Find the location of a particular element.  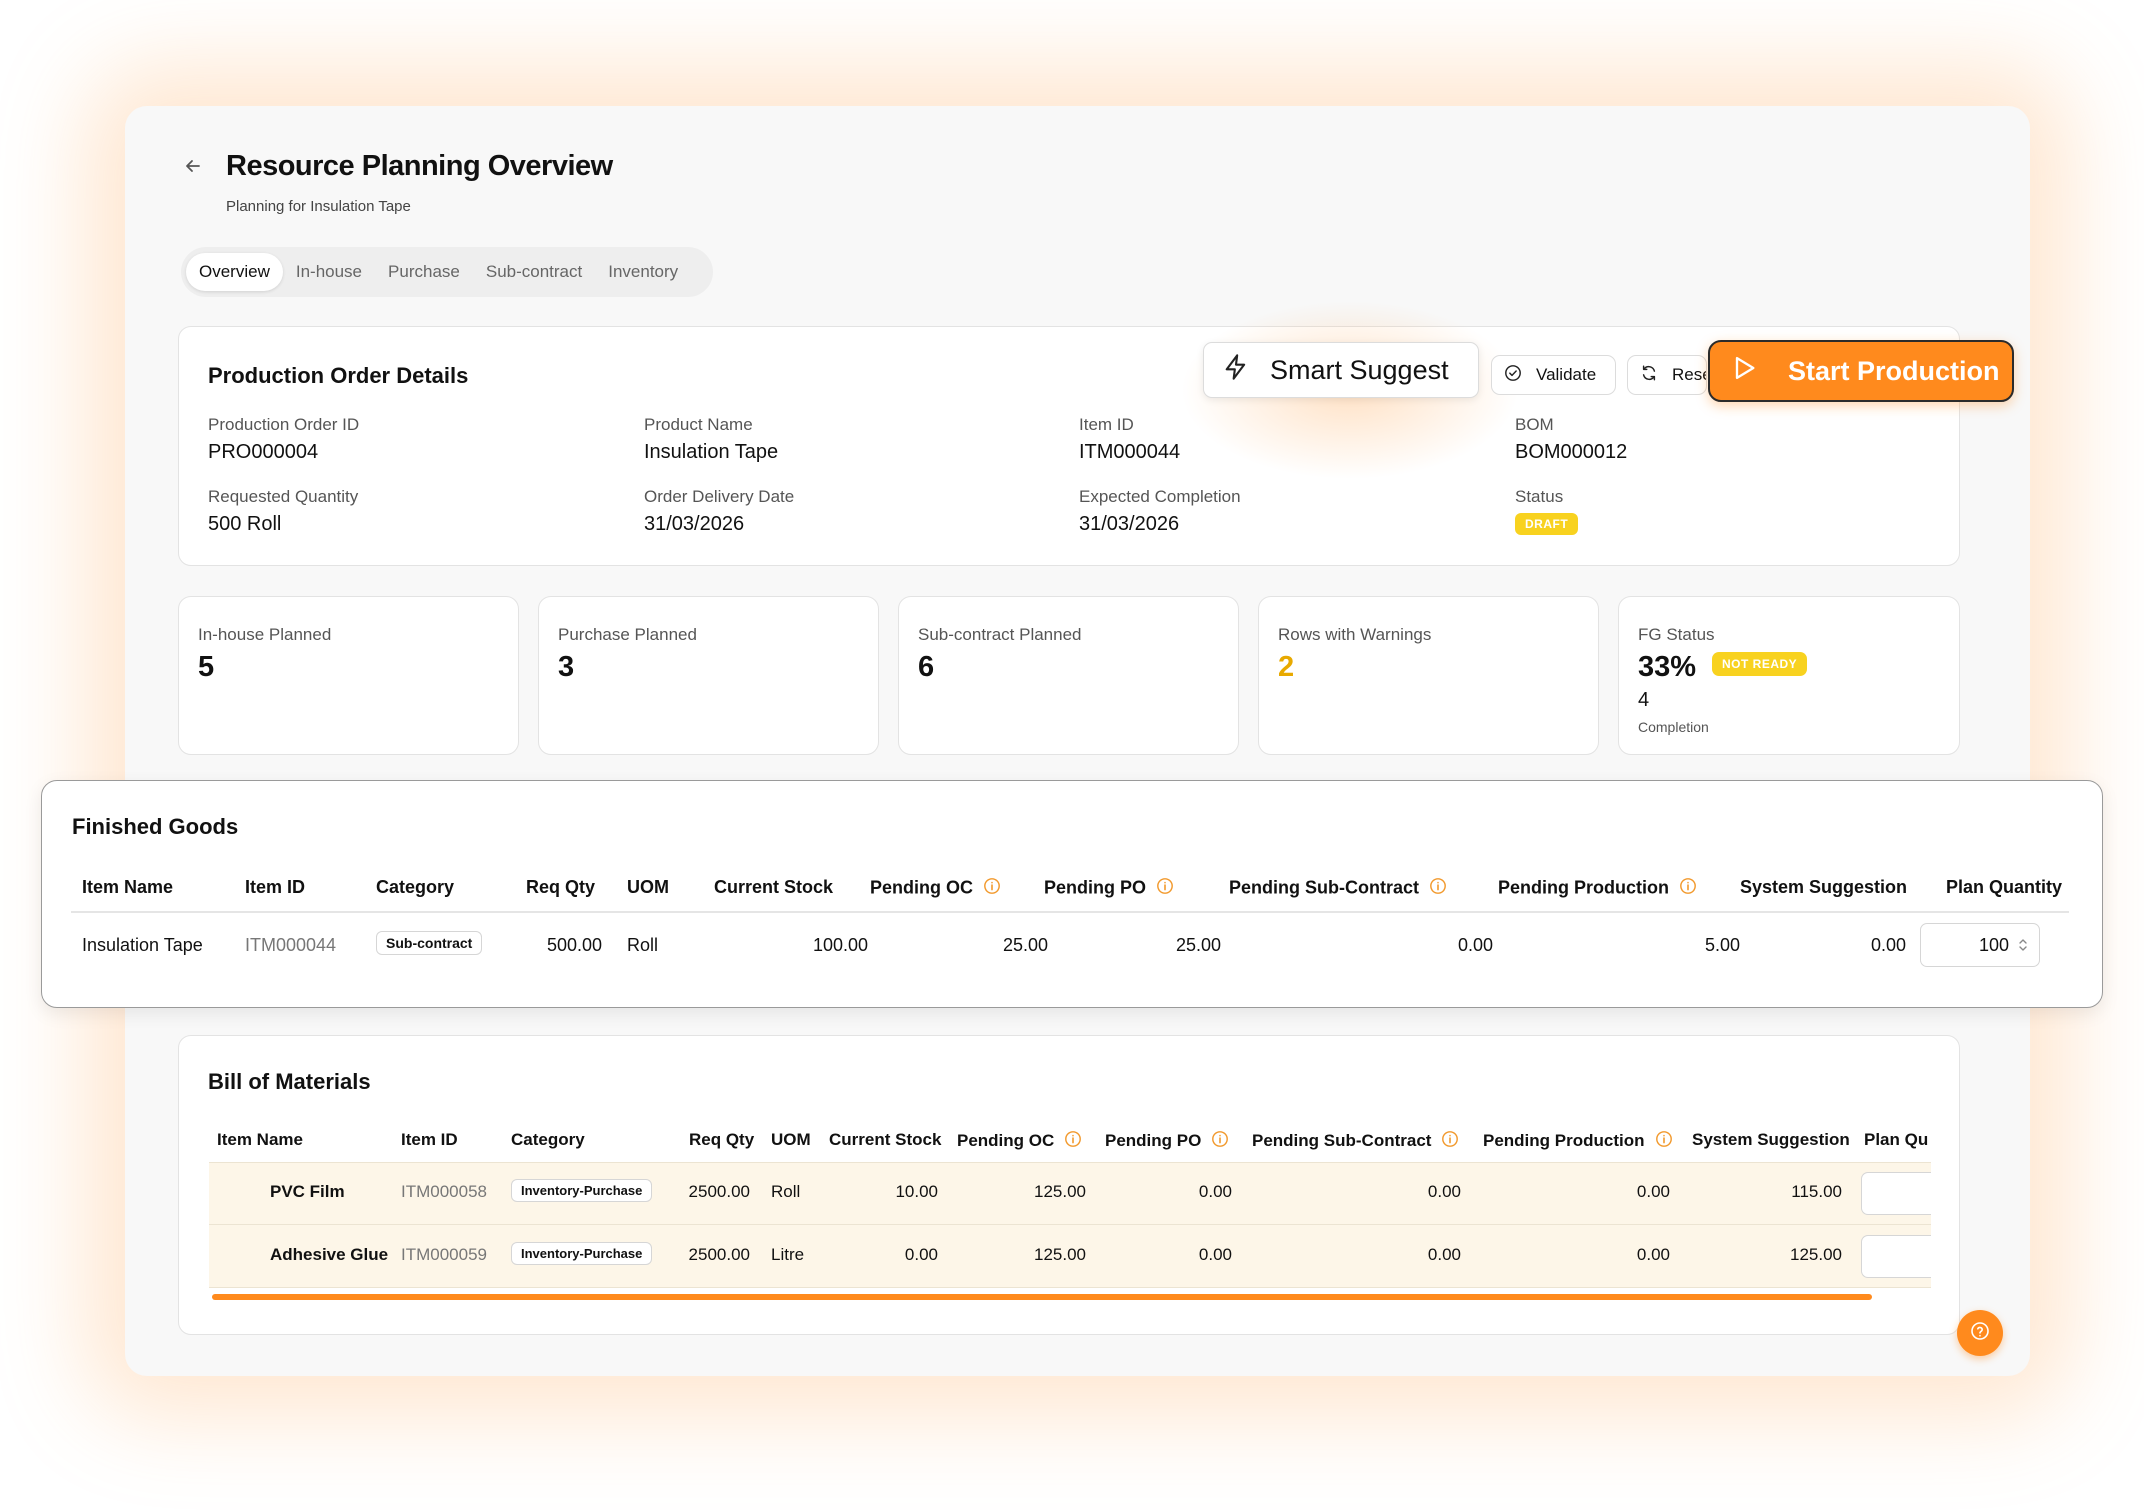

help-button is located at coordinates (1980, 1333).